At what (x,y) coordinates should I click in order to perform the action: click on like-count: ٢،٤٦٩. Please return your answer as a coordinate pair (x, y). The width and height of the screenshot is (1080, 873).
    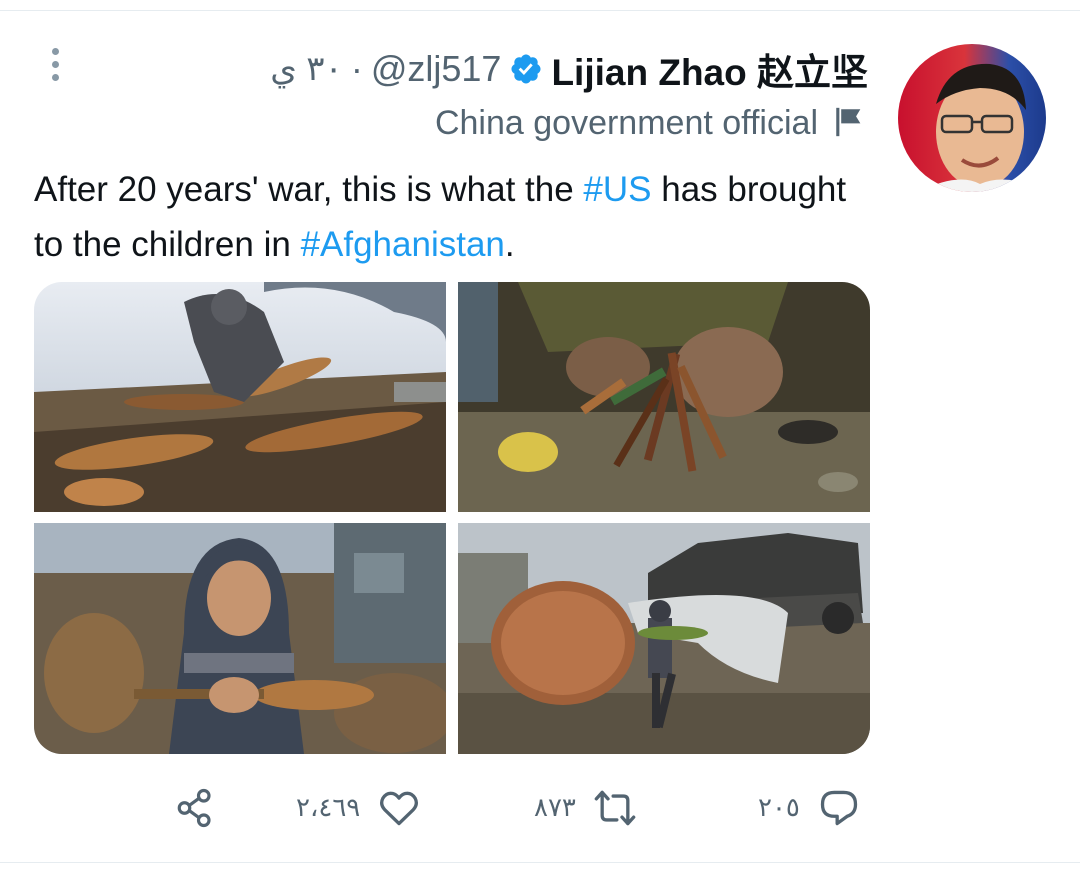
    Looking at the image, I should click on (328, 808).